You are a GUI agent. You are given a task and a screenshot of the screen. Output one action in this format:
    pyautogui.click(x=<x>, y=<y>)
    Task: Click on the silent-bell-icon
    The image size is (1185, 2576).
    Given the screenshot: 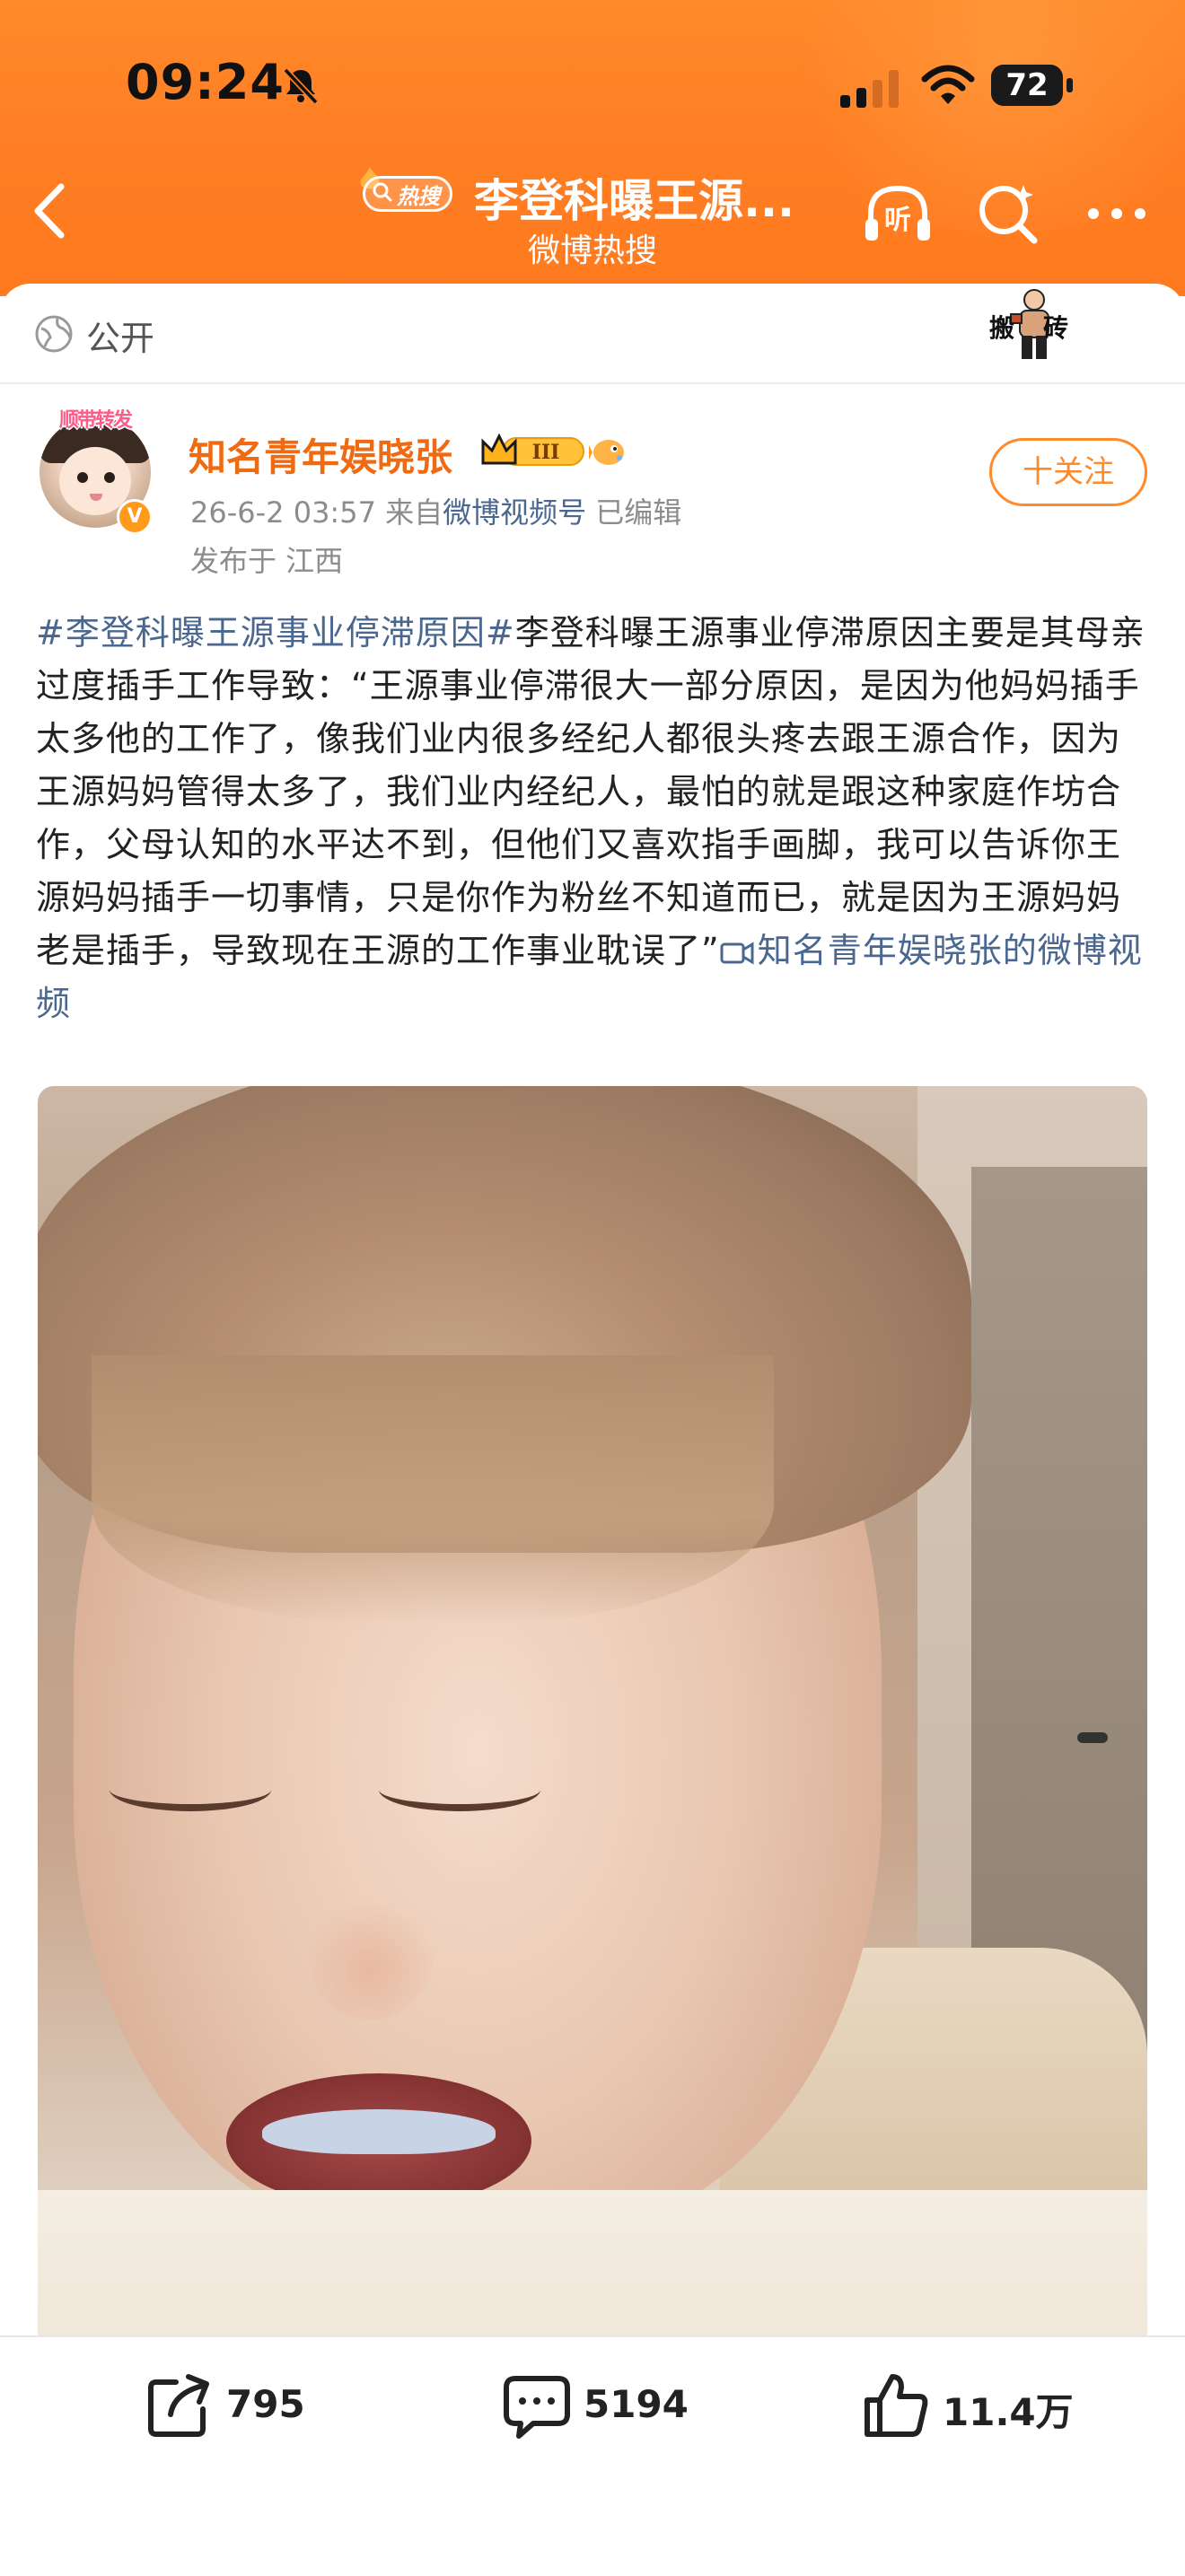 What is the action you would take?
    pyautogui.click(x=301, y=86)
    